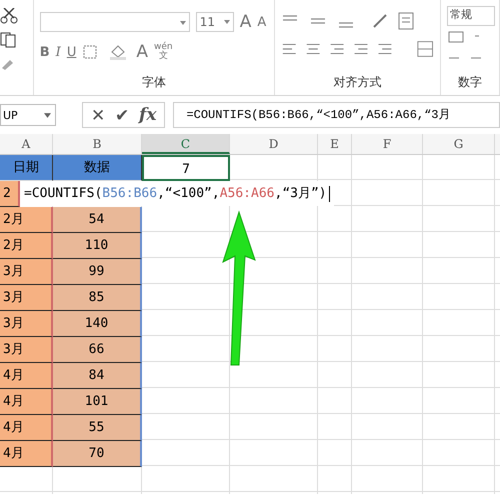 The height and width of the screenshot is (500, 500). What do you see at coordinates (115, 22) in the screenshot?
I see `font-name-field` at bounding box center [115, 22].